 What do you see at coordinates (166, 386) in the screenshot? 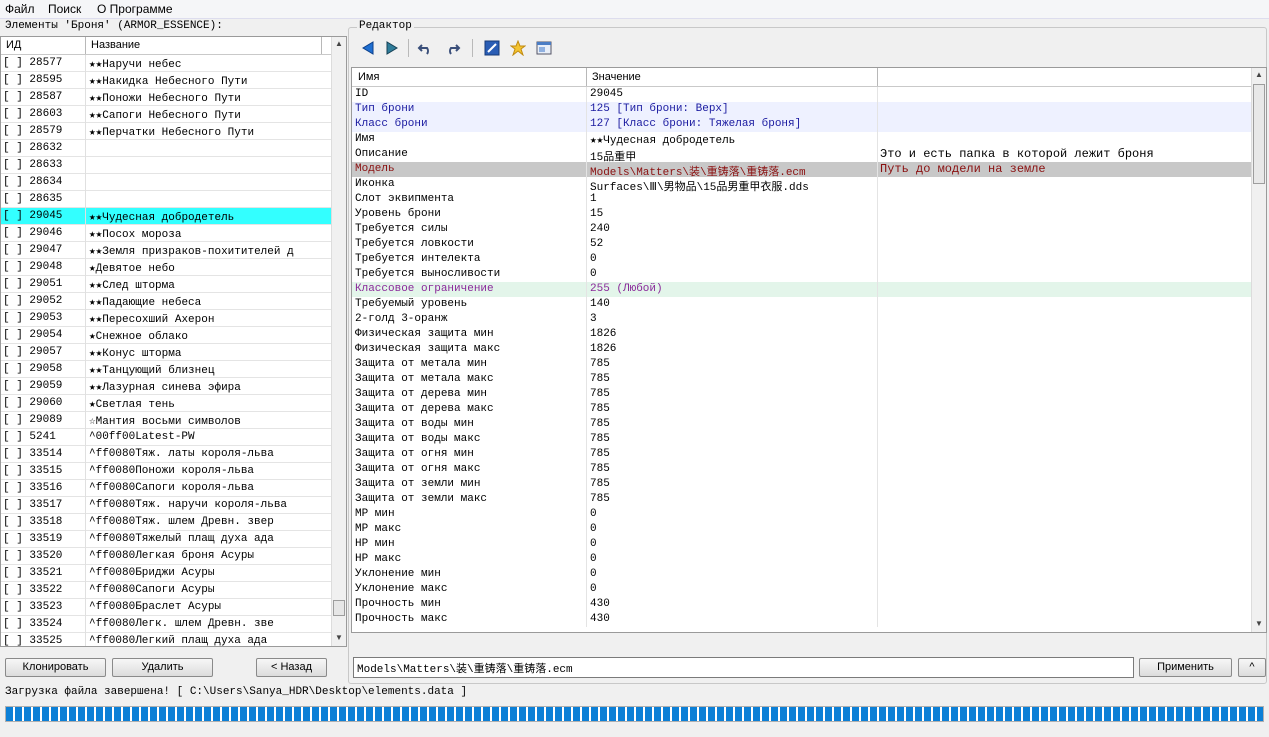
I see `list-item: [ ] 29059 ★★Лазурная синева эфира` at bounding box center [166, 386].